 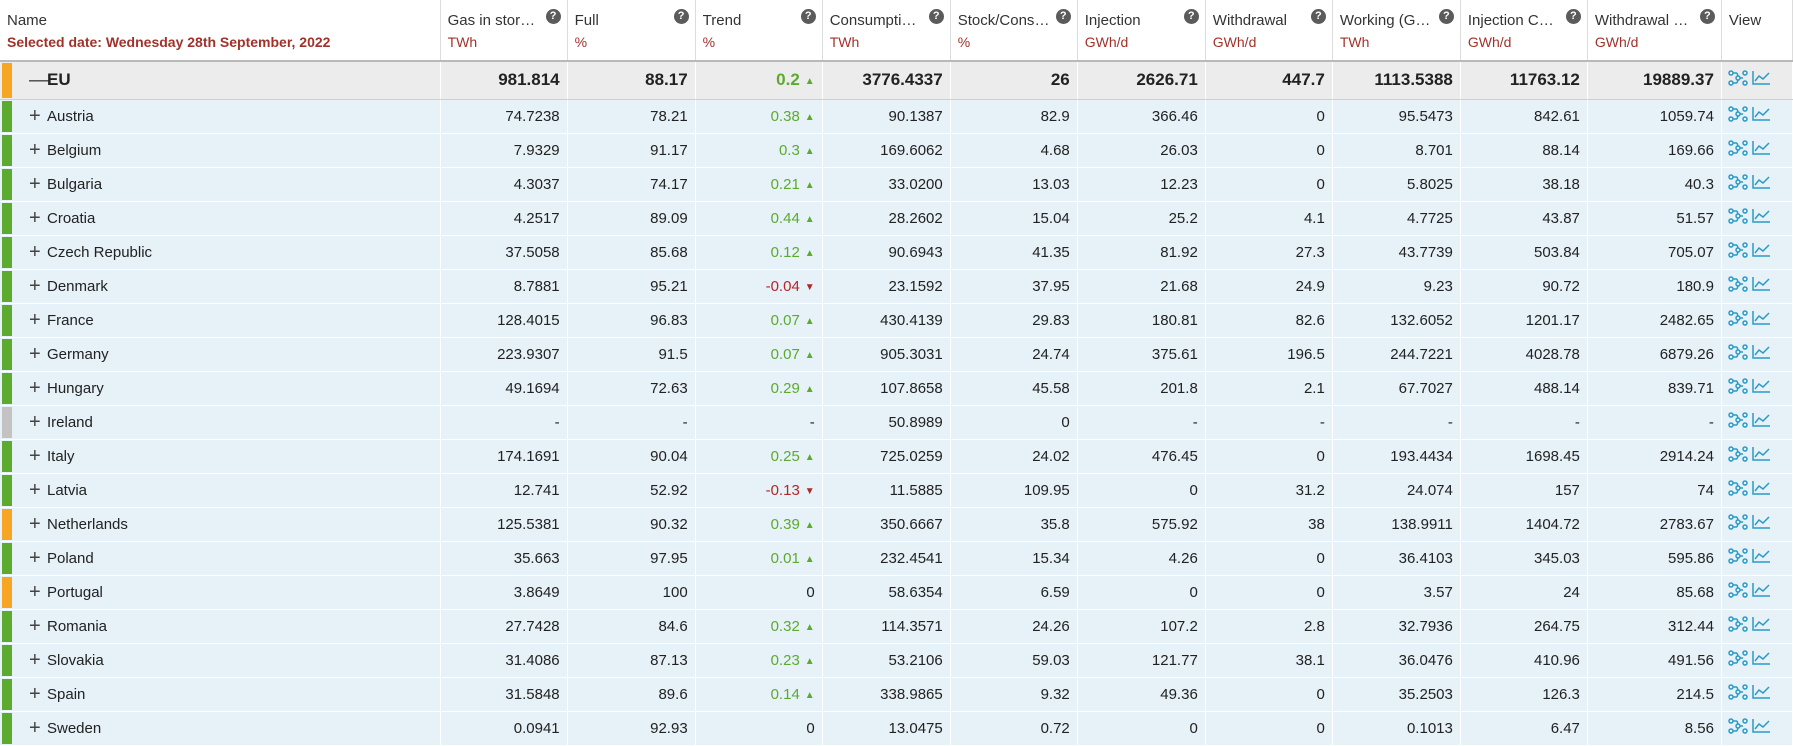 What do you see at coordinates (220, 490) in the screenshot?
I see `name-cell: + Latvia` at bounding box center [220, 490].